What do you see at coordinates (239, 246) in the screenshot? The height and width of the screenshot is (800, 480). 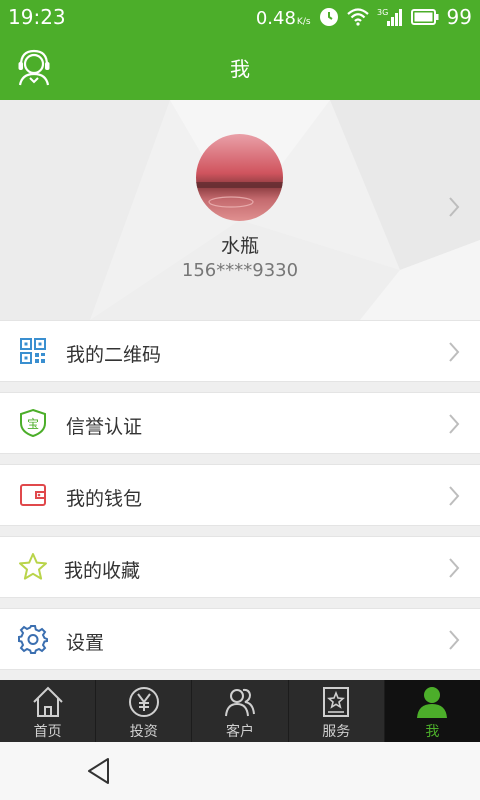 I see `profile-name: 水瓶` at bounding box center [239, 246].